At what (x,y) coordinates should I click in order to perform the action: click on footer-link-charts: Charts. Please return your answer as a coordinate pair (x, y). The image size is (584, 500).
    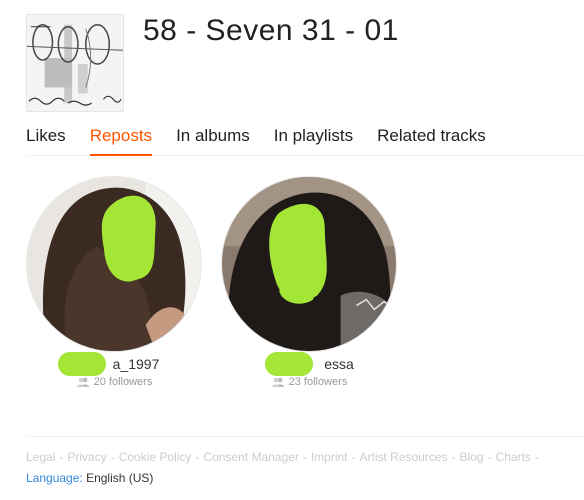
    Looking at the image, I should click on (513, 457).